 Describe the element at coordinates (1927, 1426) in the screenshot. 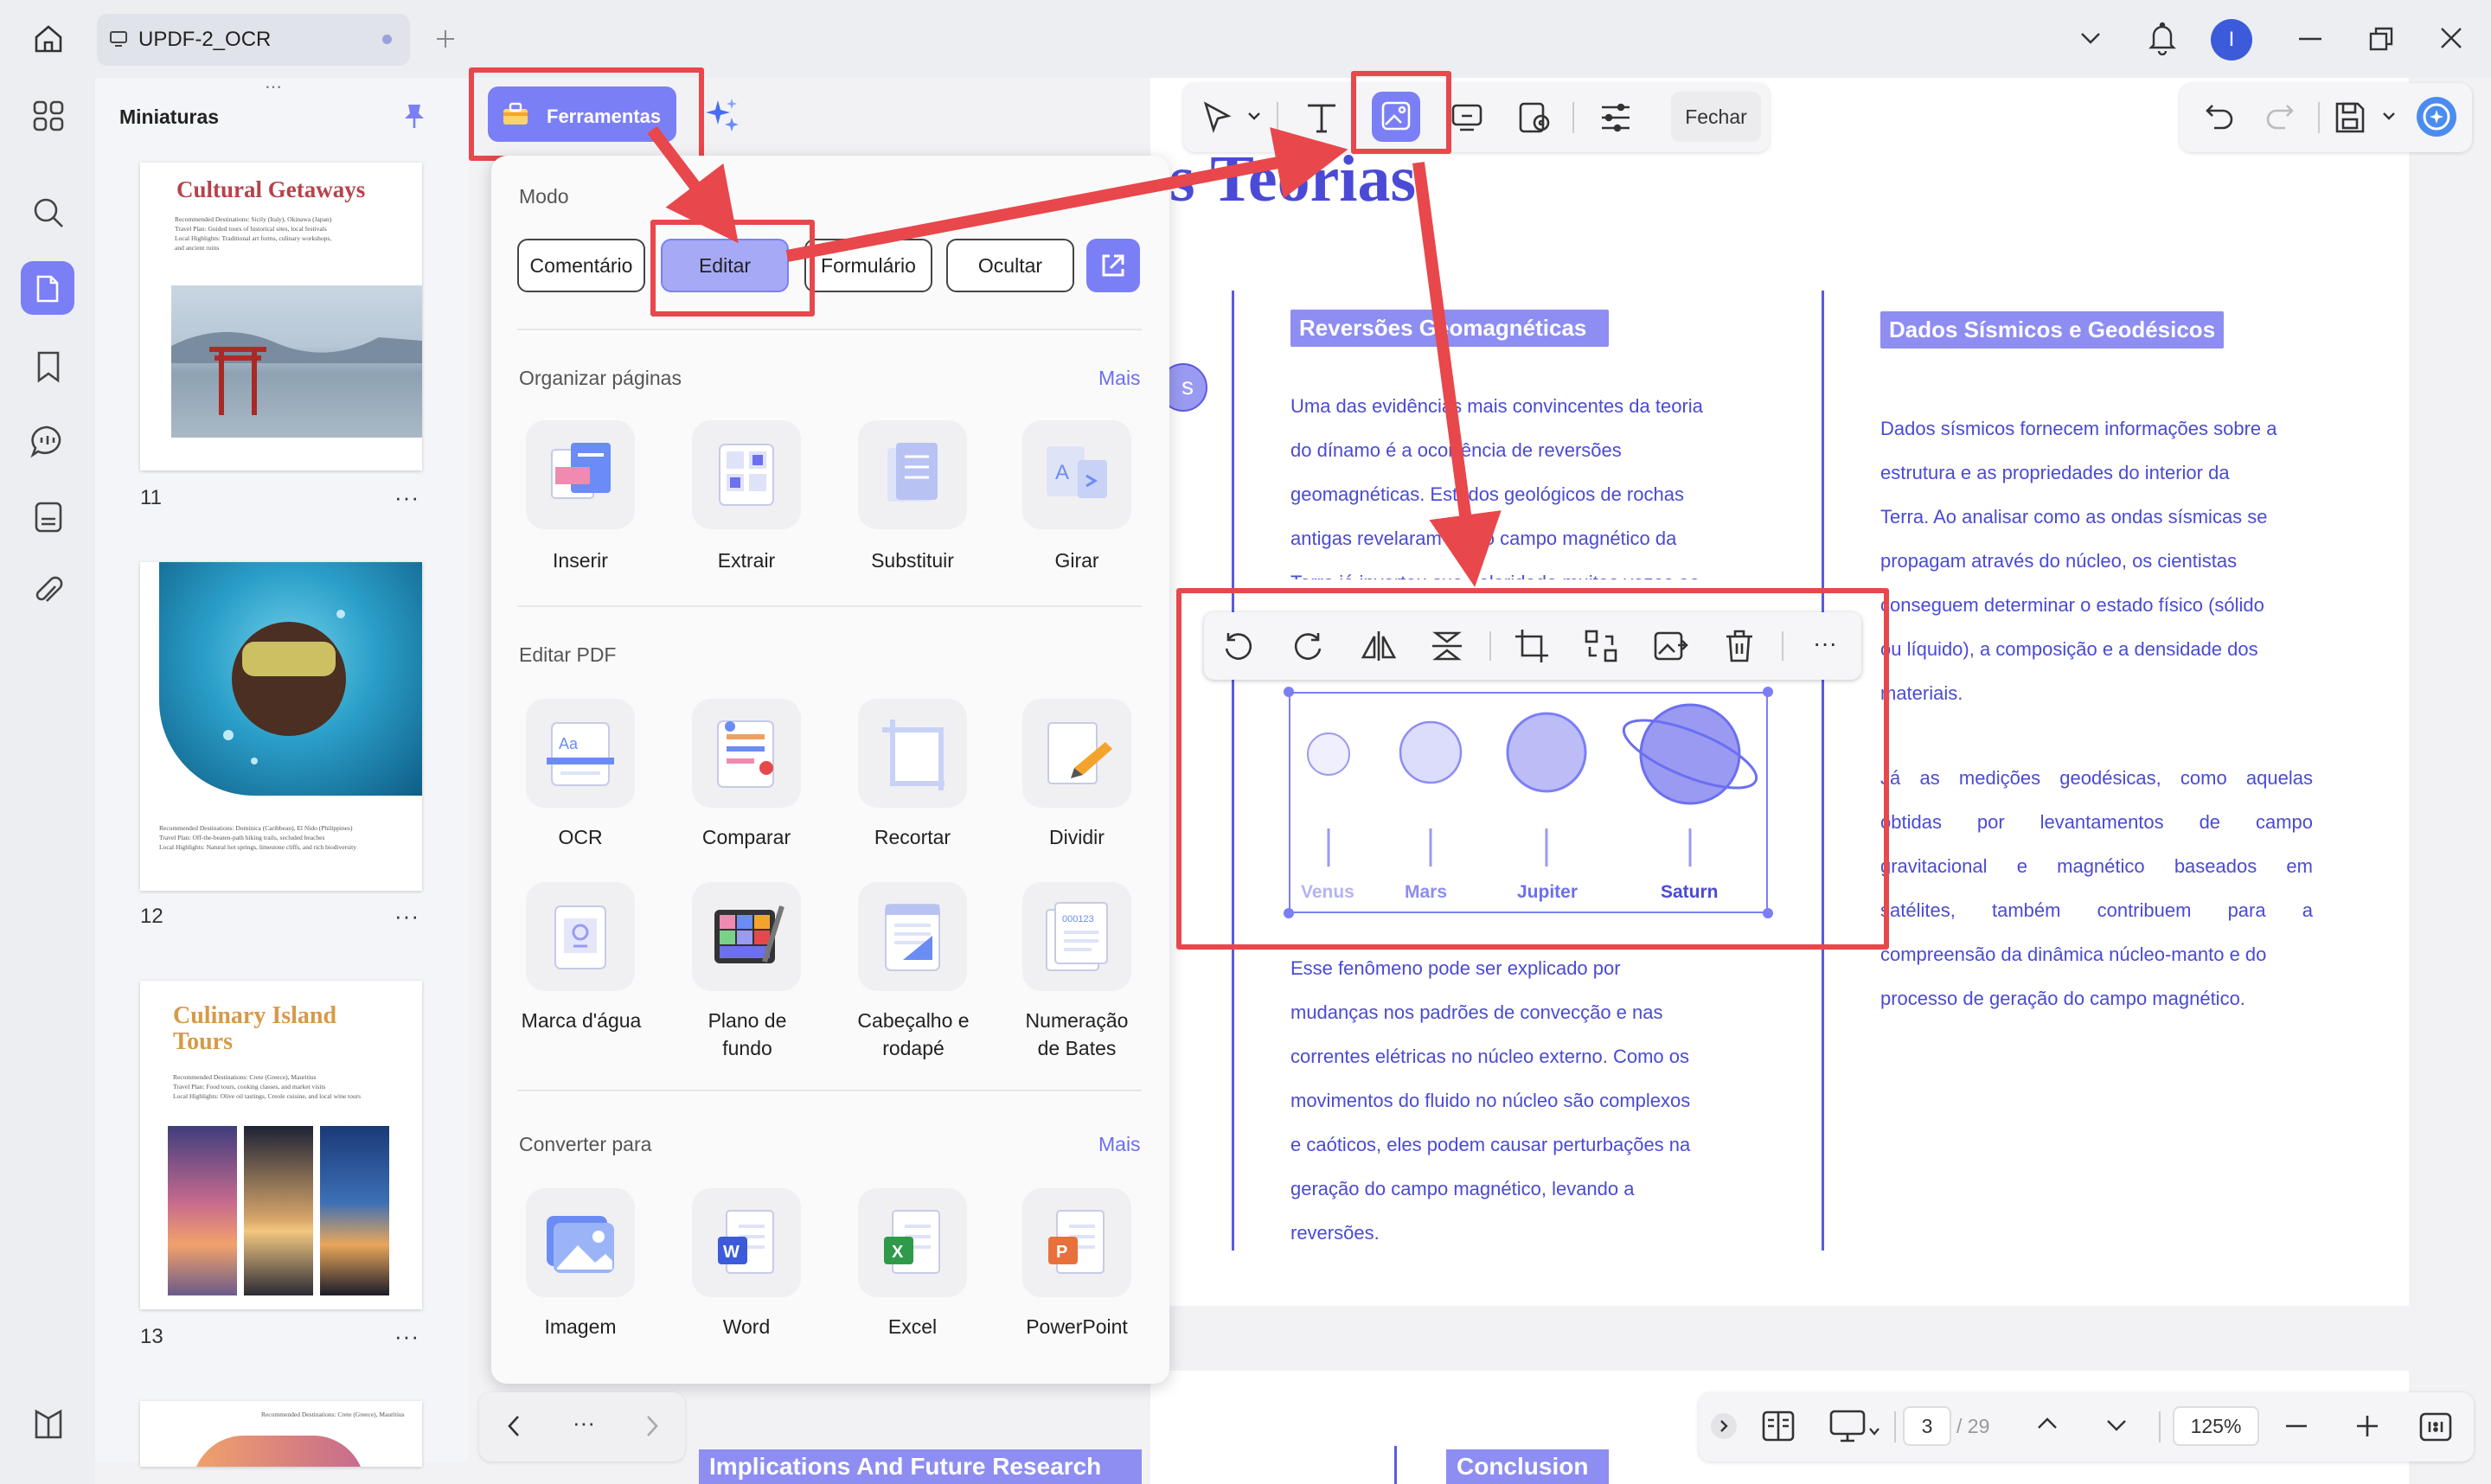

I see `page-number-input: 3` at that location.